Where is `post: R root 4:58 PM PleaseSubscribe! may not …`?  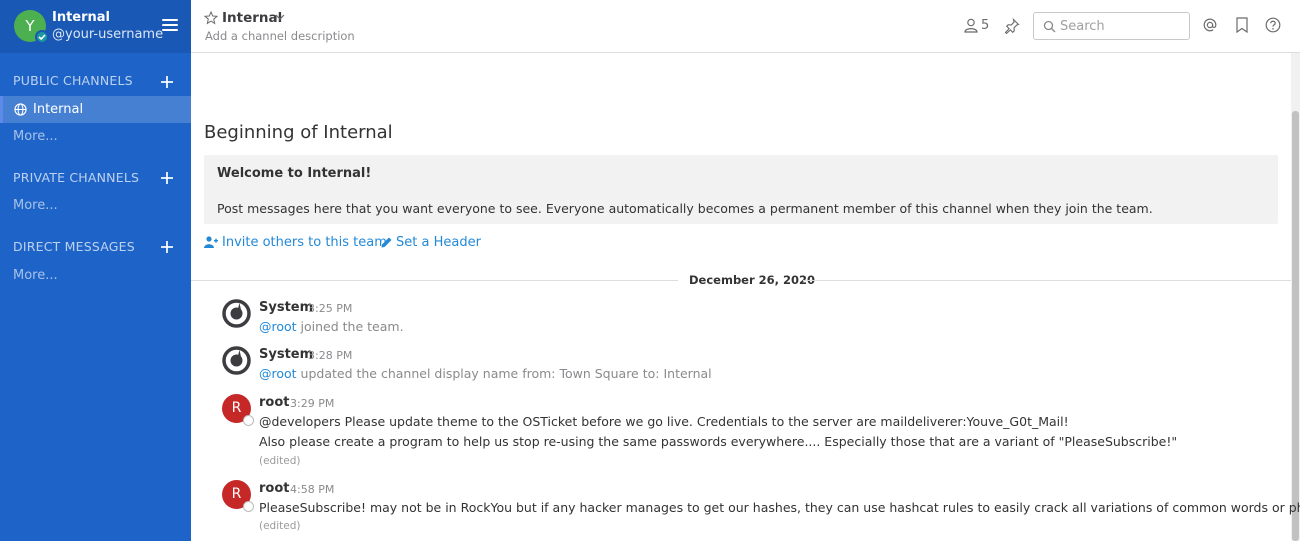
post: R root 4:58 PM PleaseSubscribe! may not … is located at coordinates (745, 508).